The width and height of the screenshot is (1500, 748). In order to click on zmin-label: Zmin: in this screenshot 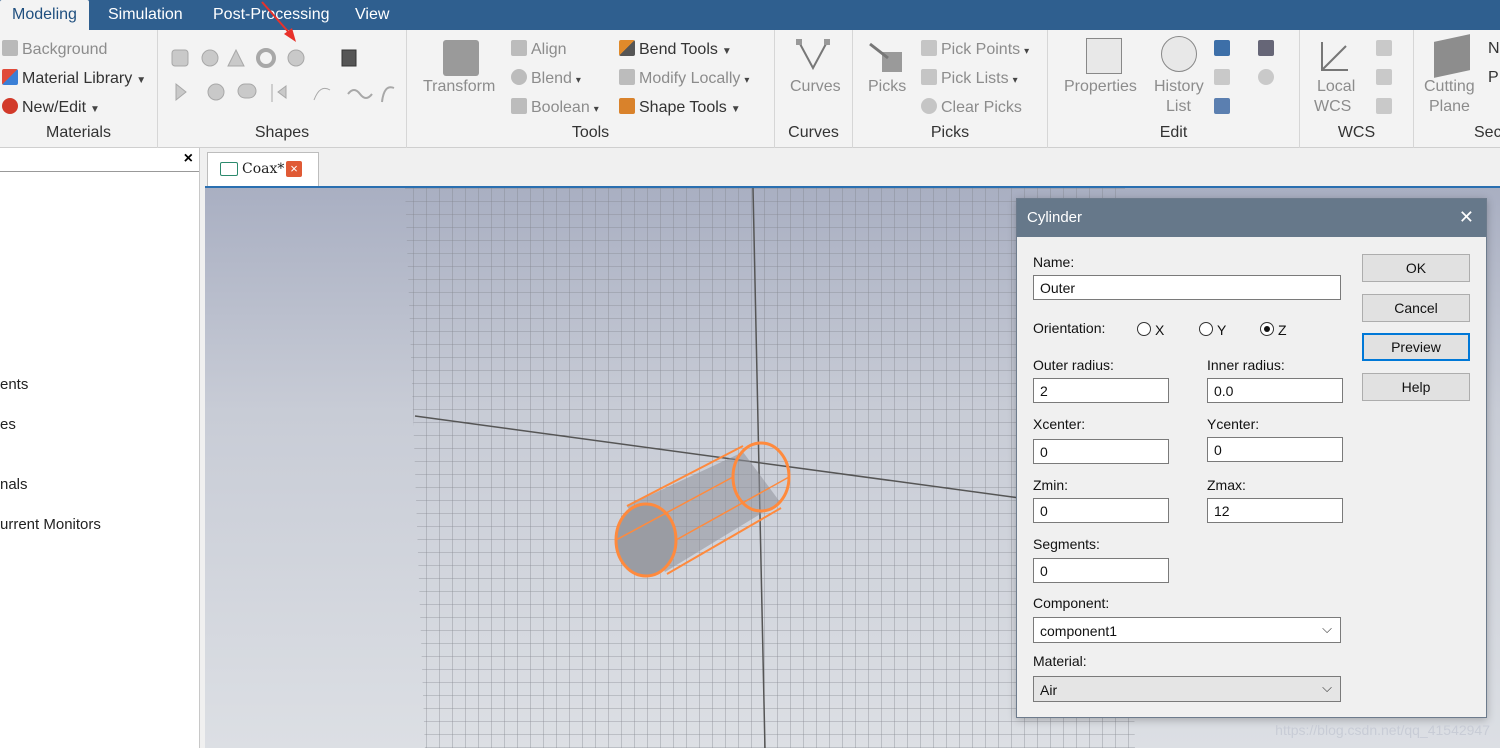, I will do `click(1050, 485)`.